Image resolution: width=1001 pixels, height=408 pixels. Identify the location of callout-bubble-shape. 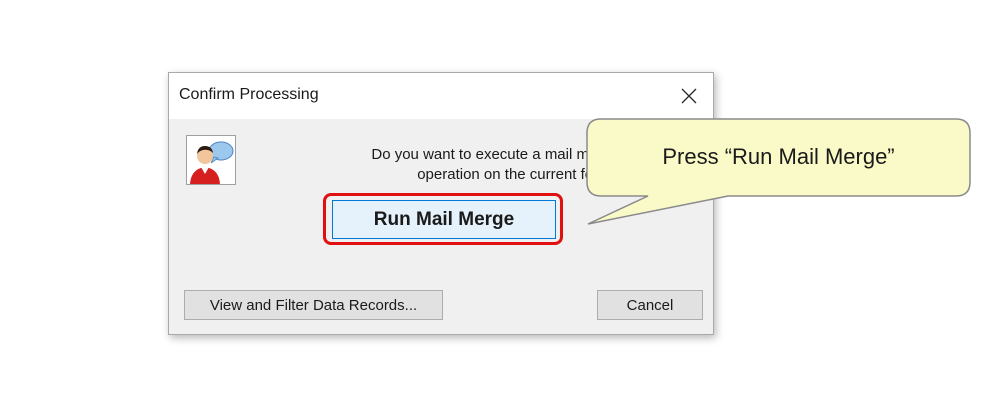
(778, 171).